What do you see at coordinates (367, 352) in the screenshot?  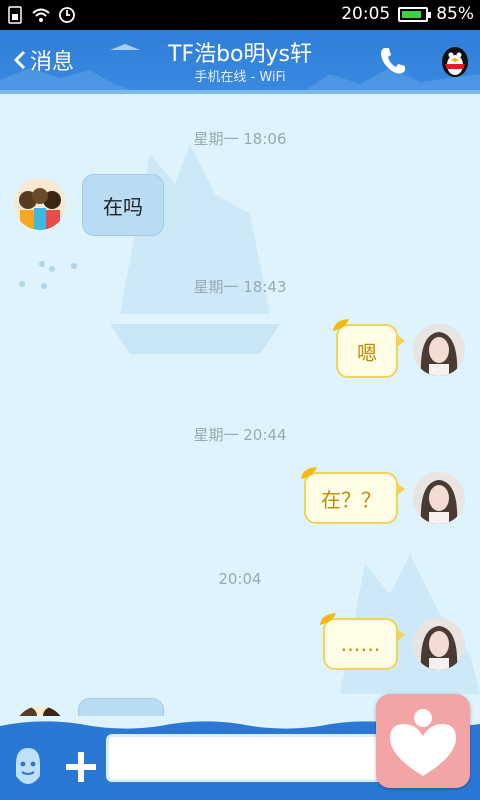 I see `message-text: 嗯` at bounding box center [367, 352].